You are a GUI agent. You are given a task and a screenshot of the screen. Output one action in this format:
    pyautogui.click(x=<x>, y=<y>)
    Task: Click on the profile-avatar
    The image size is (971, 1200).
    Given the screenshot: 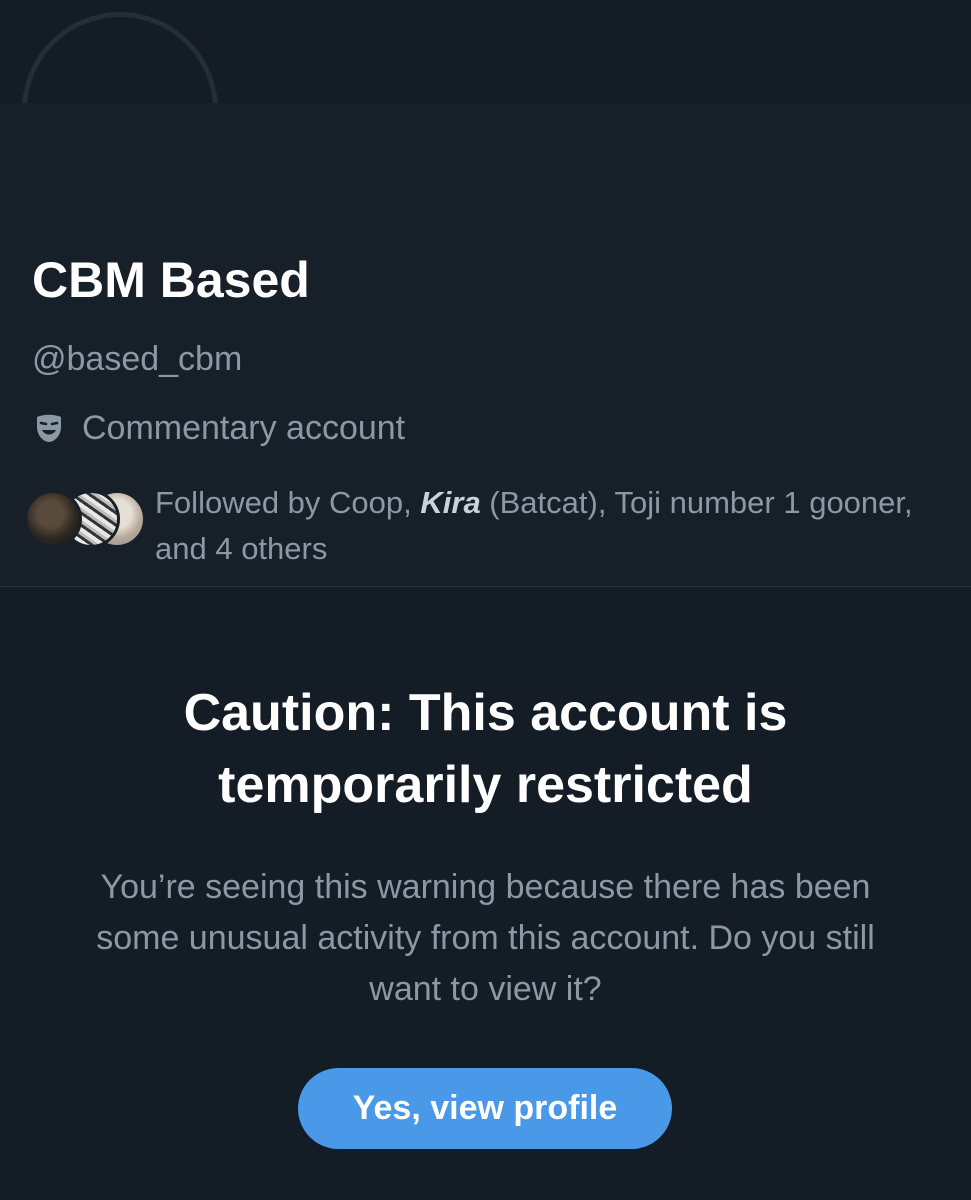 What is the action you would take?
    pyautogui.click(x=120, y=57)
    